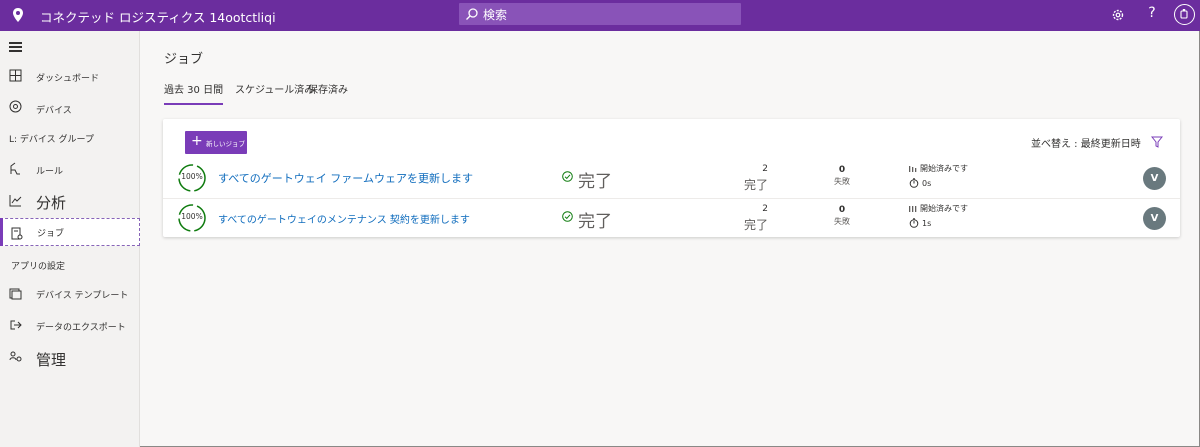 This screenshot has height=447, width=1200. Describe the element at coordinates (50, 172) in the screenshot. I see `sidebar-item-label: ルール` at that location.